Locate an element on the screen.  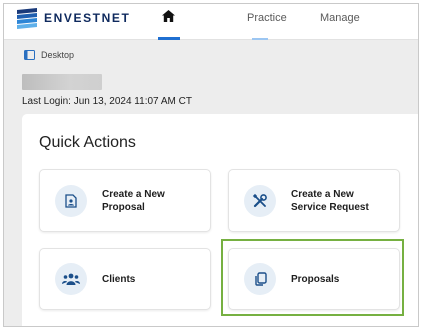
tile-label-line2: Service Request is located at coordinates (330, 207).